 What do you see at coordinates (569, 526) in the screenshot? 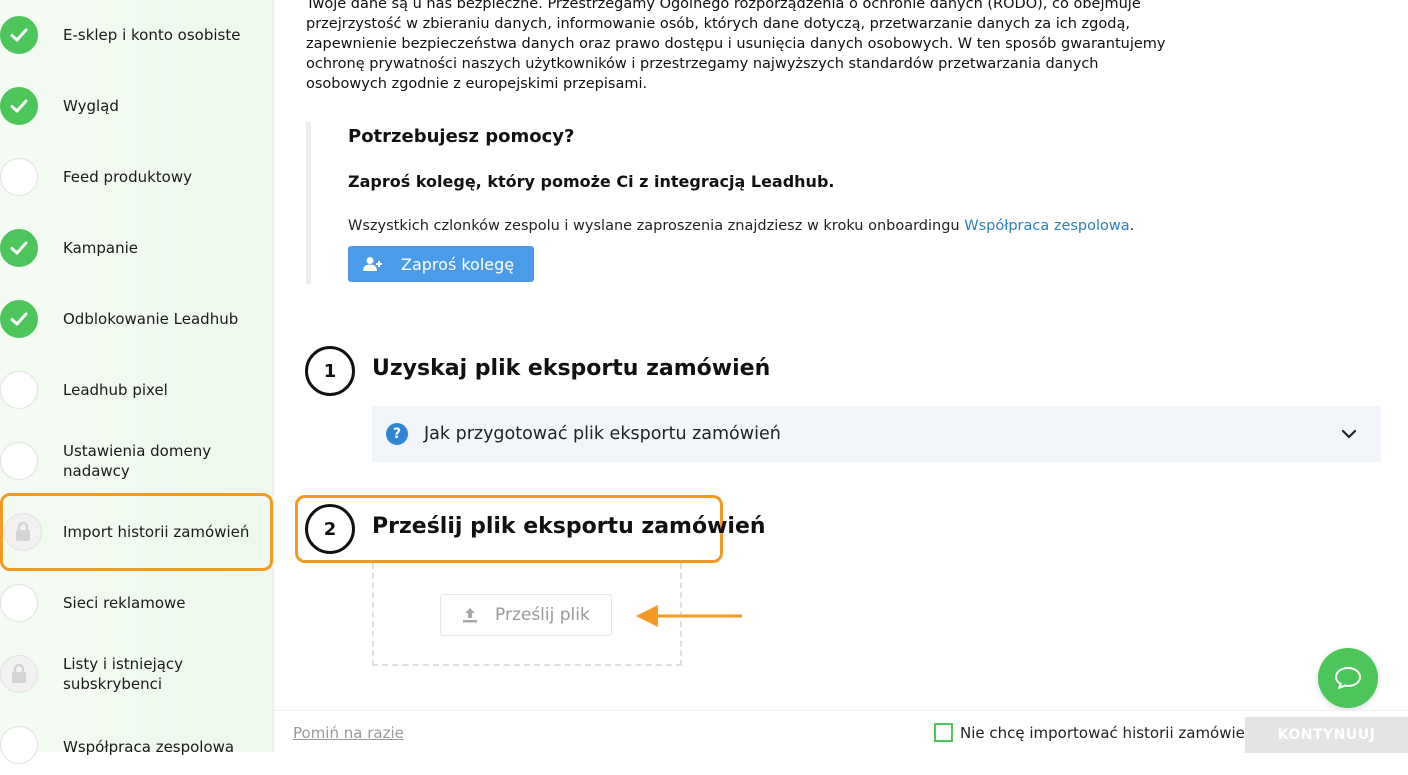
I see `step2-title: Prześlij plik eksportu zamówień` at bounding box center [569, 526].